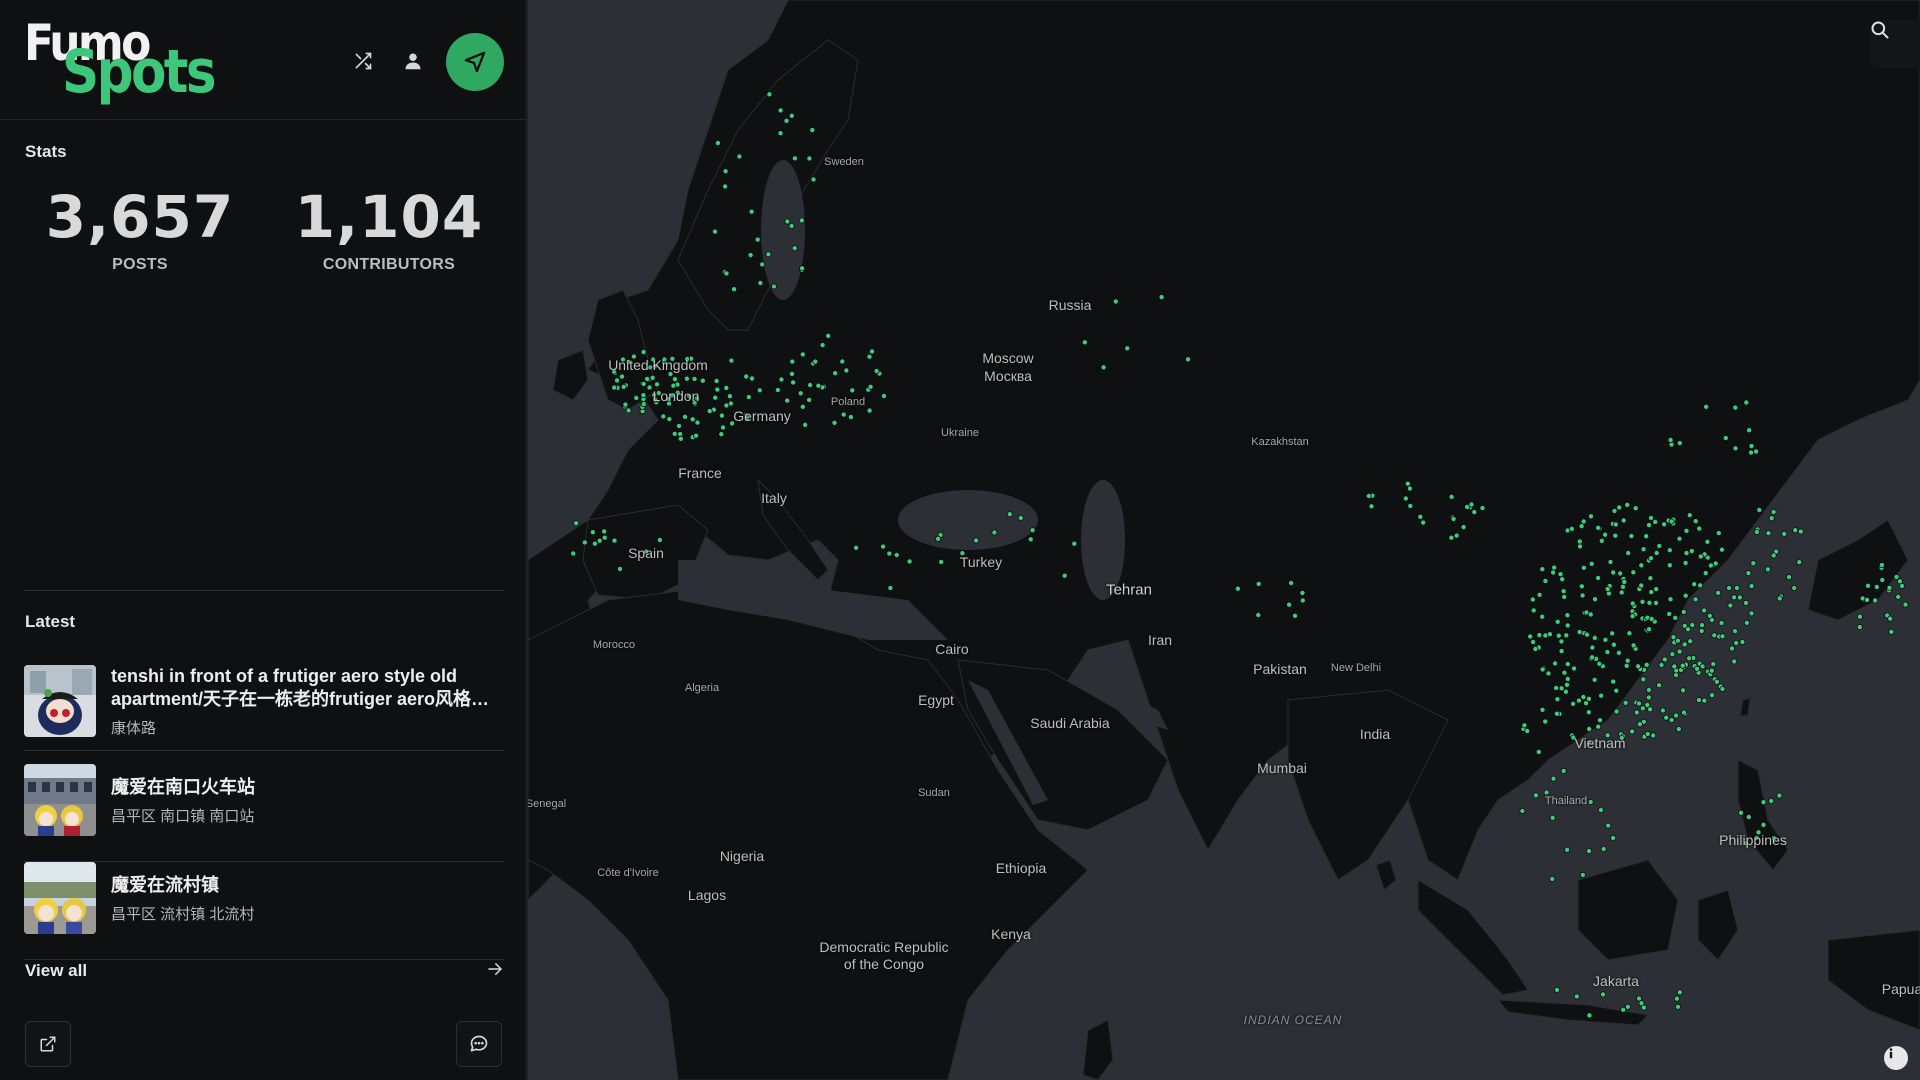  What do you see at coordinates (1896, 1058) in the screenshot?
I see `map-attribution-button` at bounding box center [1896, 1058].